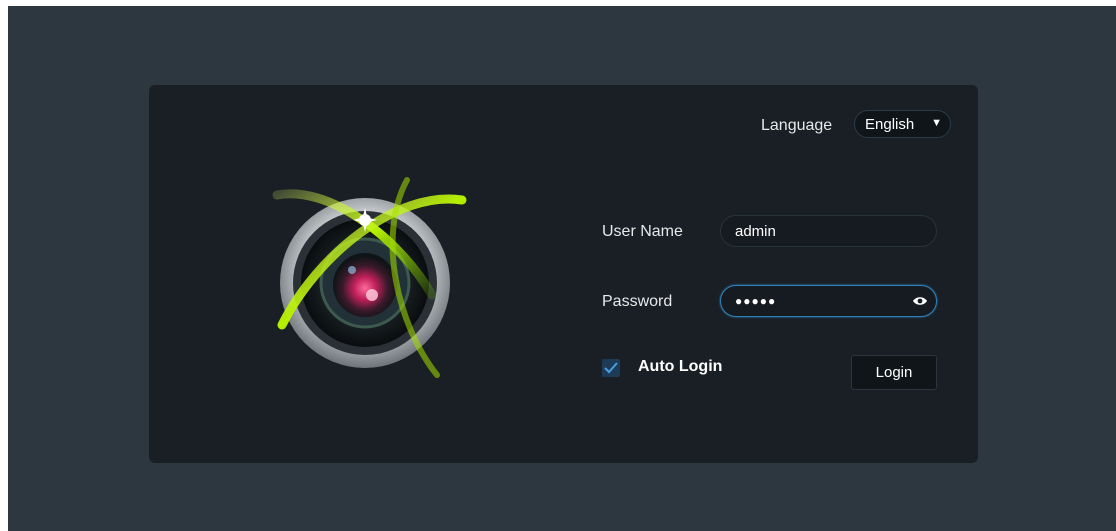 The image size is (1116, 531). Describe the element at coordinates (894, 372) in the screenshot. I see `login-button: Login` at that location.